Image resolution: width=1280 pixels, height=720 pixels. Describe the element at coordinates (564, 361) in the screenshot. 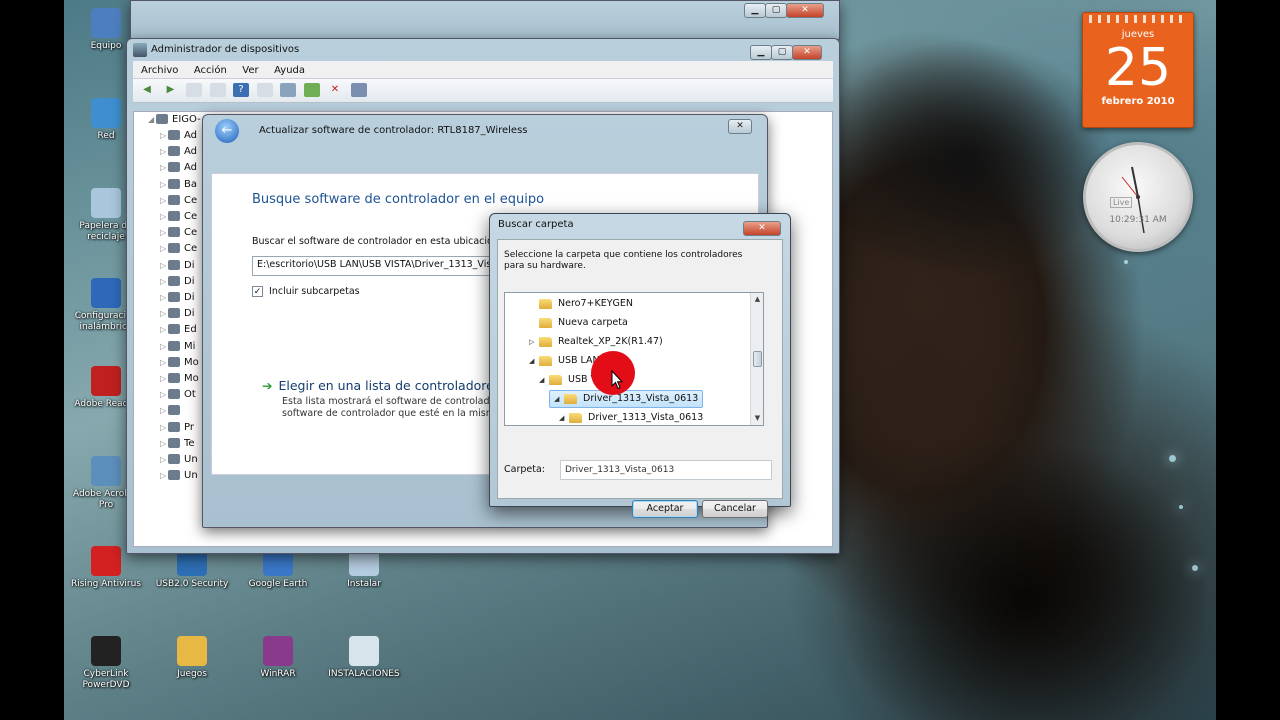

I see `folder-item: ◢ USB LAN` at that location.